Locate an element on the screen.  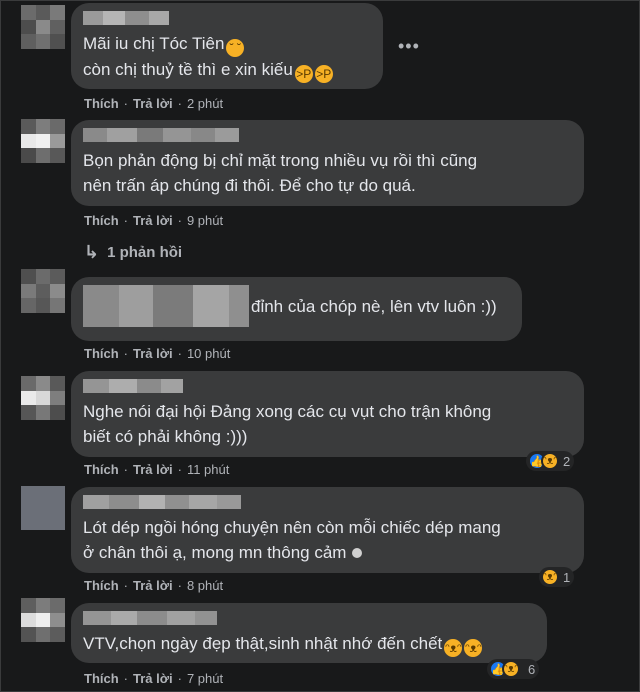
comment-actions: Thích · Trả lời · 2 phút is located at coordinates (154, 103).